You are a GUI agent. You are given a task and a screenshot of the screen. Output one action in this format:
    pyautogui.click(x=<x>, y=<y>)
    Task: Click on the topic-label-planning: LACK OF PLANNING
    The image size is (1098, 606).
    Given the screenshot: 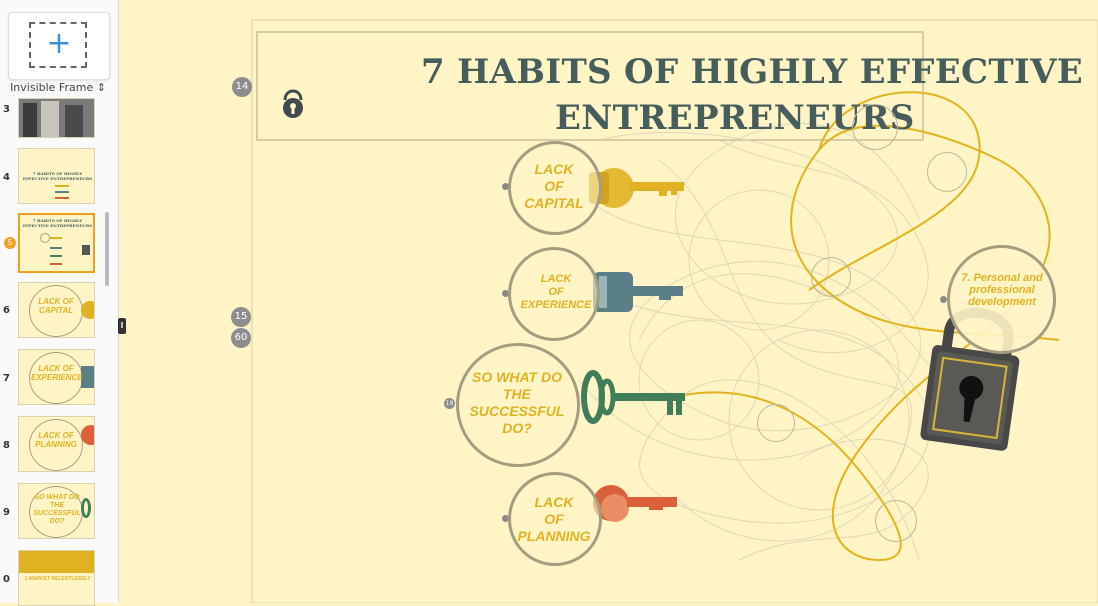 What is the action you would take?
    pyautogui.click(x=554, y=519)
    